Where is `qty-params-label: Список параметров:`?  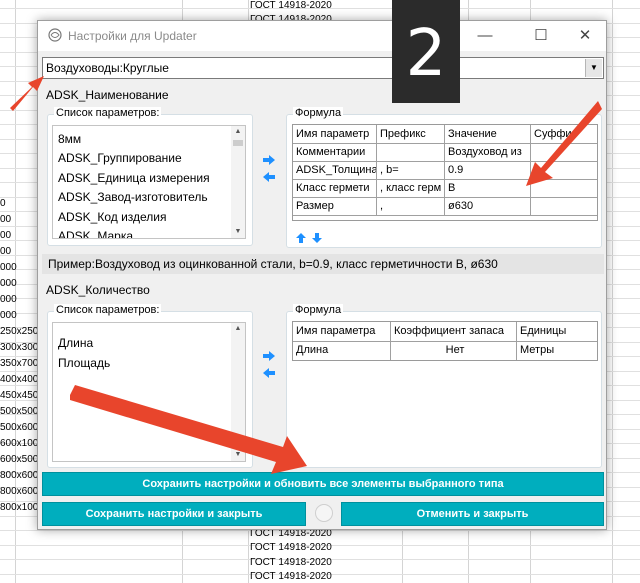
qty-params-label: Список параметров: is located at coordinates (108, 310).